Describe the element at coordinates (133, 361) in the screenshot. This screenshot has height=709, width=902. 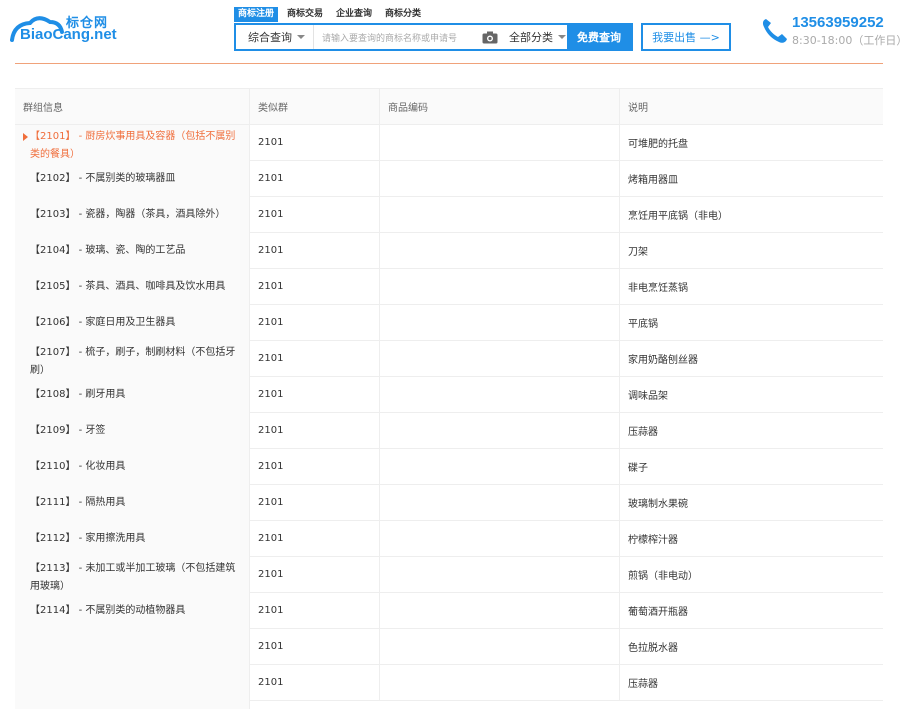
I see `group-item-label: 【2107】 - 梳子，刷子，制刷材料（不包括牙刷）` at that location.